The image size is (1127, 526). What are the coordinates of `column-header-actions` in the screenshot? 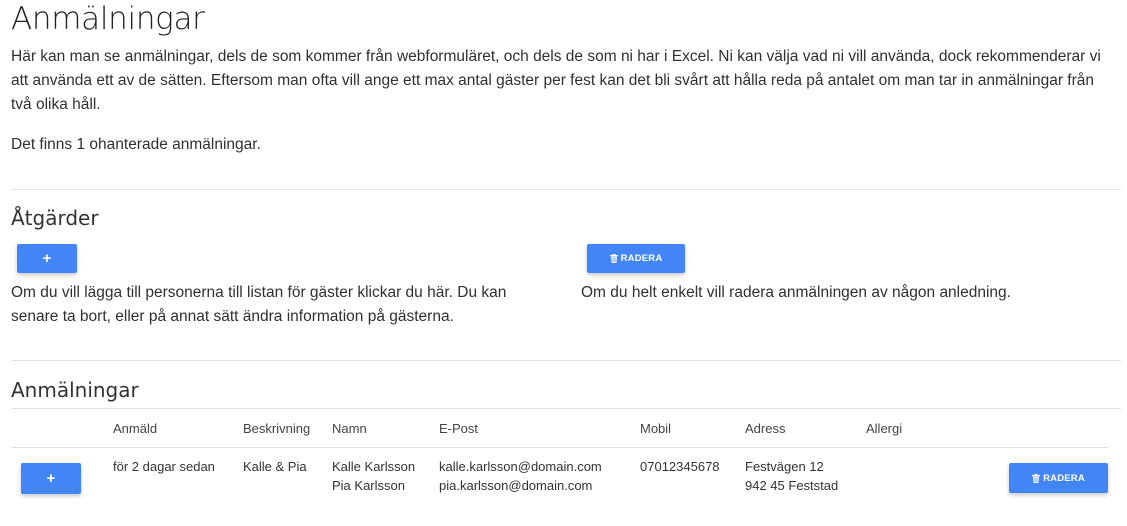 It's located at (62, 428).